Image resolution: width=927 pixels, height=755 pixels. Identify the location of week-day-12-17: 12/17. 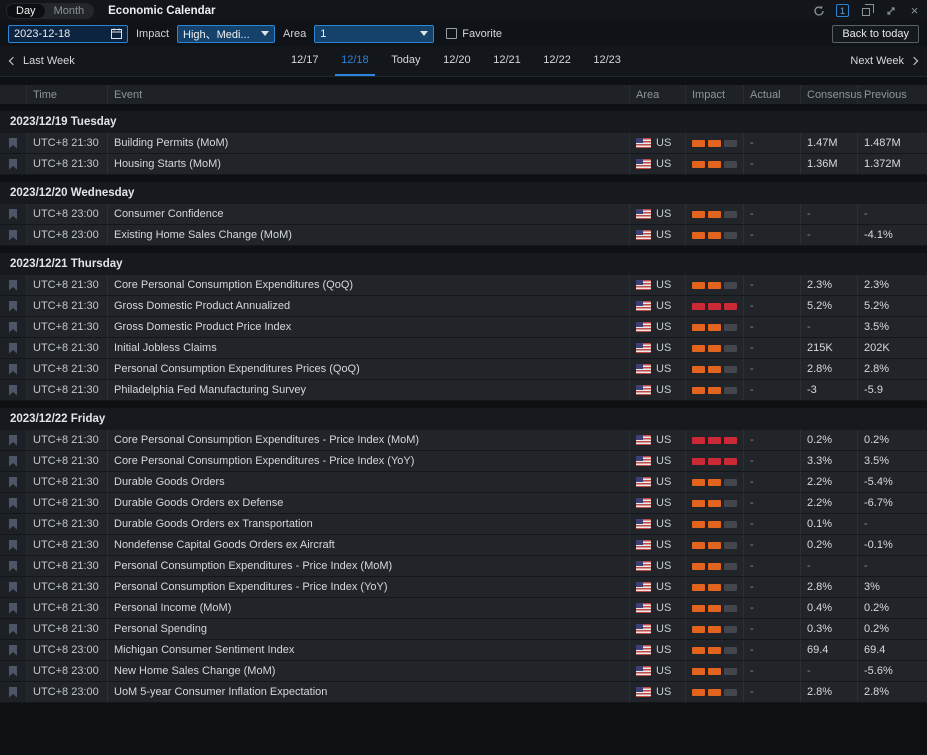
(305, 61).